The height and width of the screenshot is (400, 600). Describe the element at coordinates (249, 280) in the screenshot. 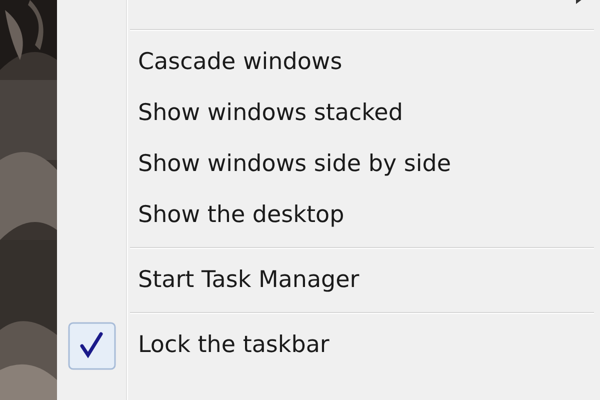

I see `menu-item: Start Task Manager` at that location.